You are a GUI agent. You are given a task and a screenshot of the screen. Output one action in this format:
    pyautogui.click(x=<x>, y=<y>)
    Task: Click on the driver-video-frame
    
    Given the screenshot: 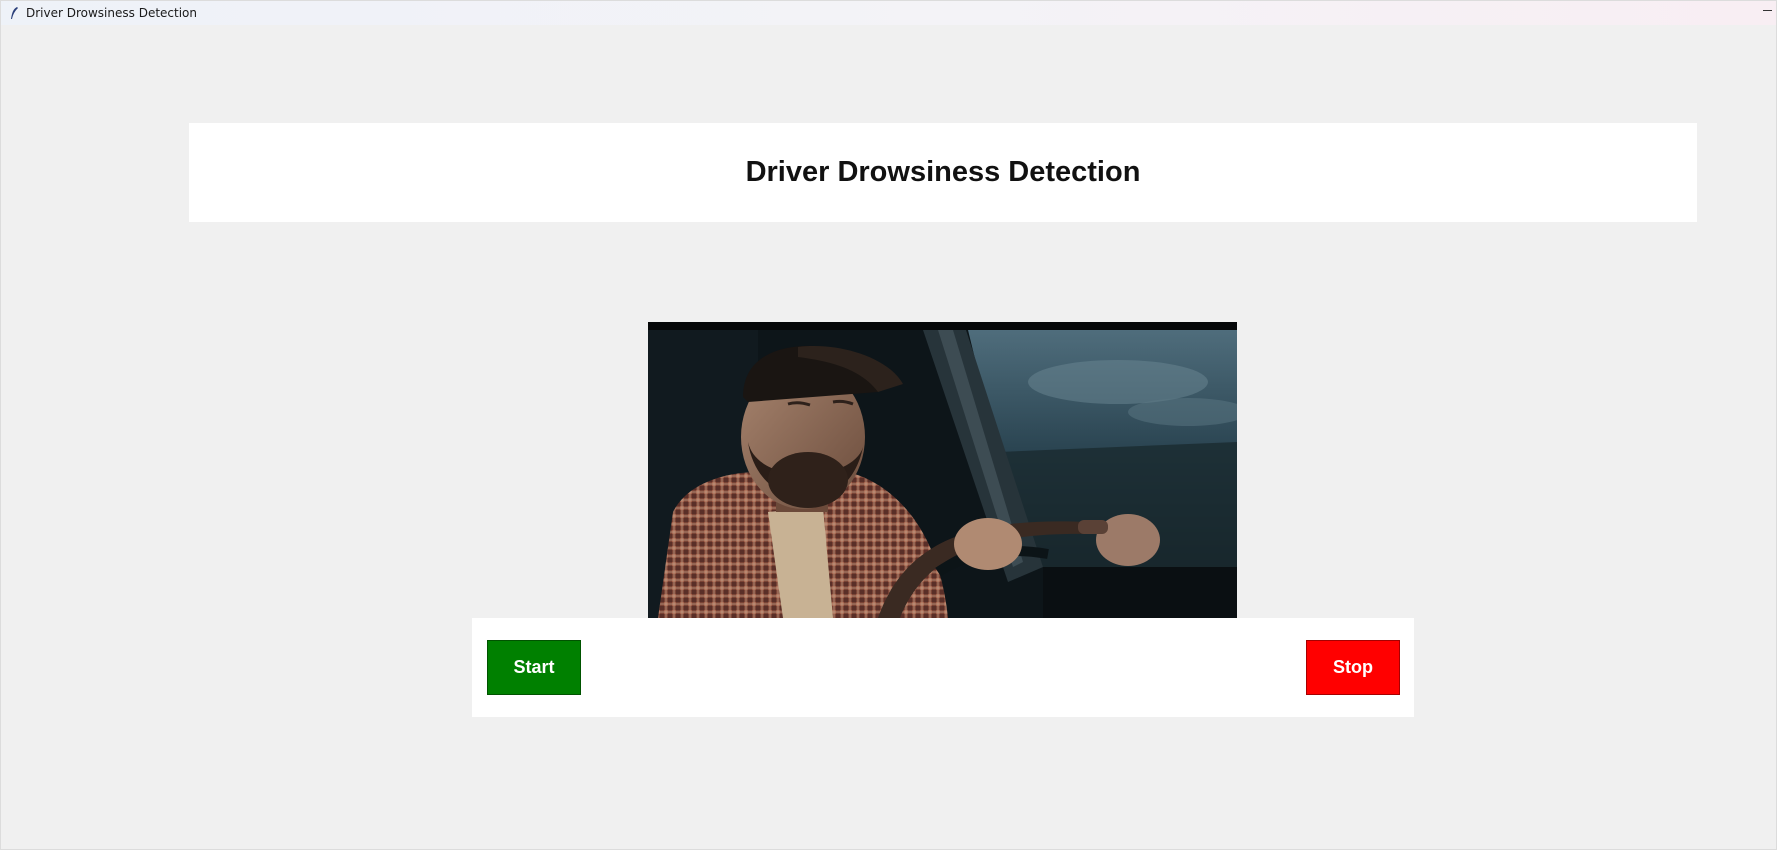 What is the action you would take?
    pyautogui.click(x=942, y=470)
    